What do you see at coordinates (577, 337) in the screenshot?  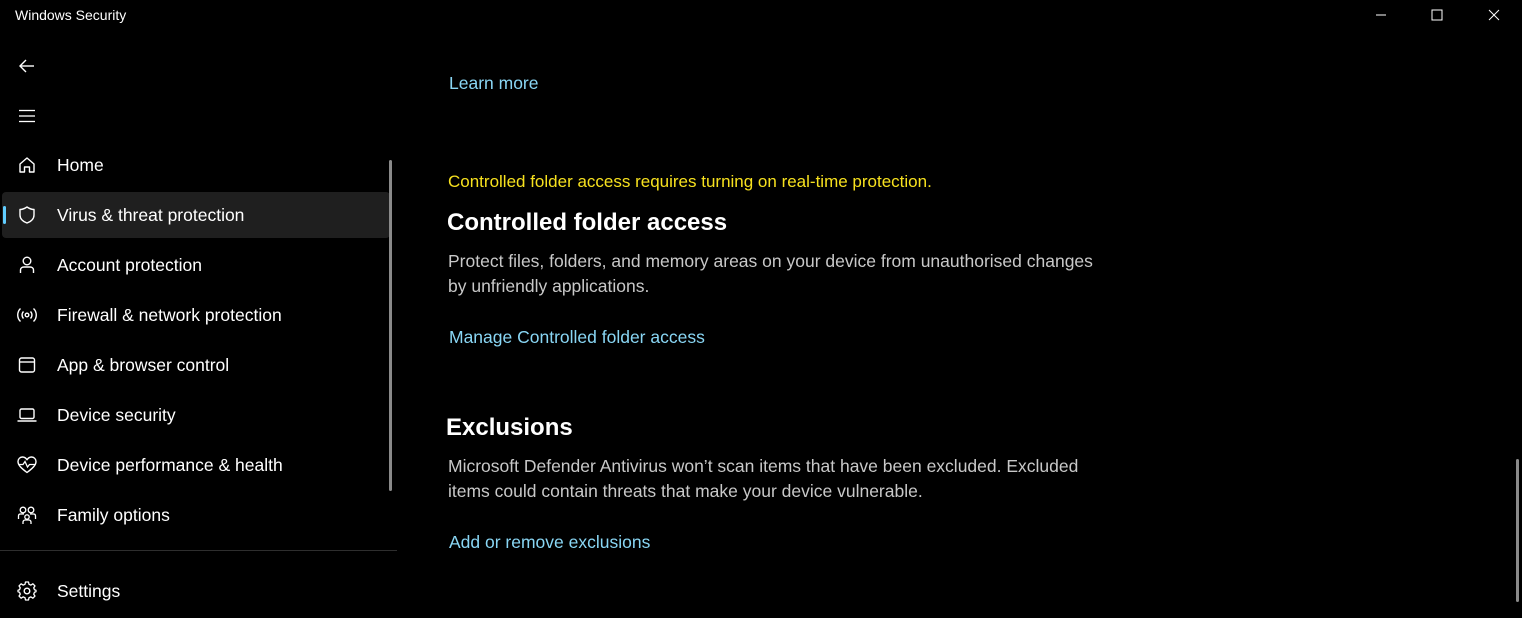 I see `manage-cfa-link: Manage Controlled folder access` at bounding box center [577, 337].